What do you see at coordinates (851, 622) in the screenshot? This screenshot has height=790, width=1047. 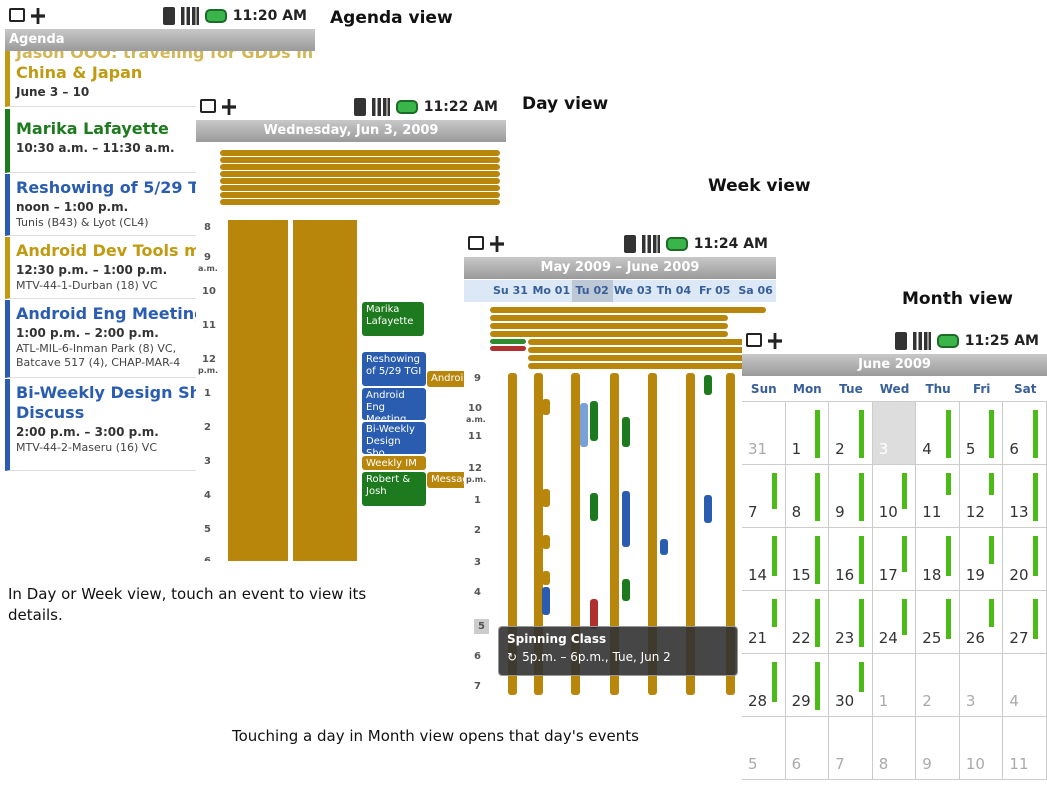 I see `month-day-cell: 23` at bounding box center [851, 622].